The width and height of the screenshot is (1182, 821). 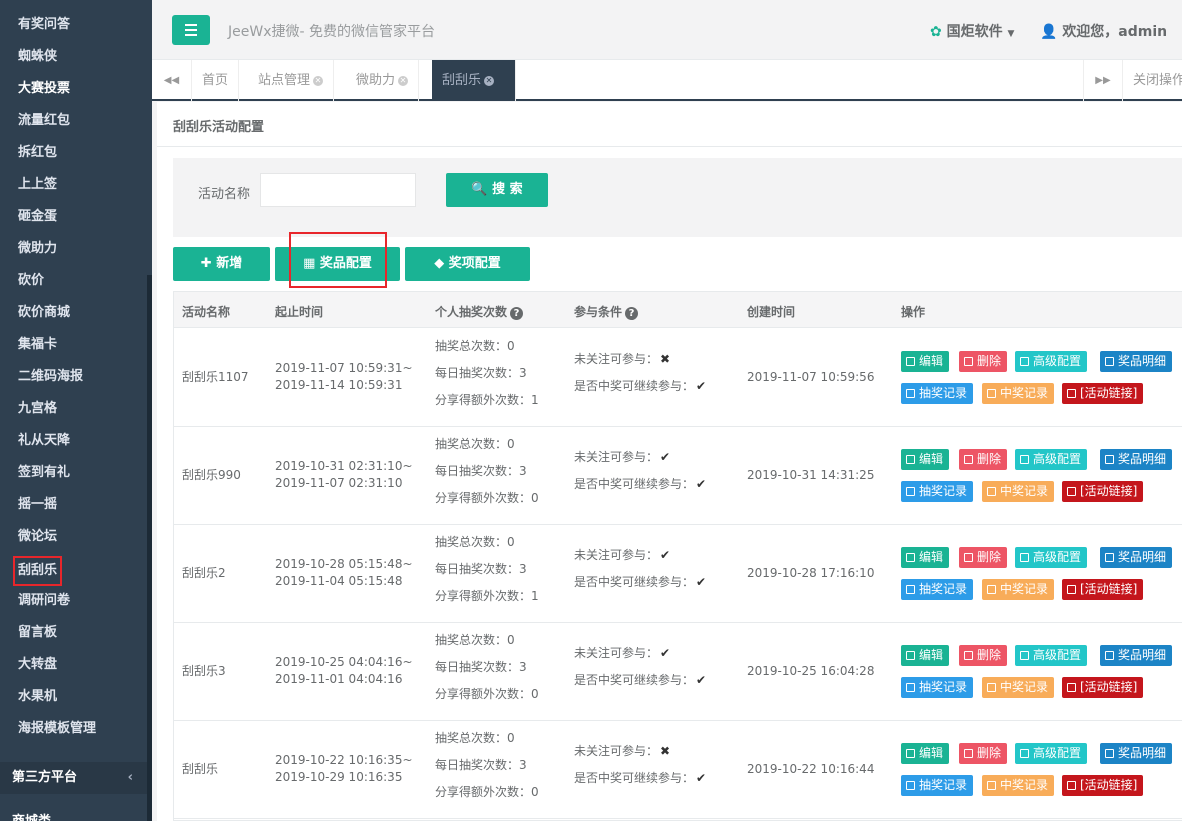 I want to click on op-label: 中奖记录, so click(x=1024, y=687).